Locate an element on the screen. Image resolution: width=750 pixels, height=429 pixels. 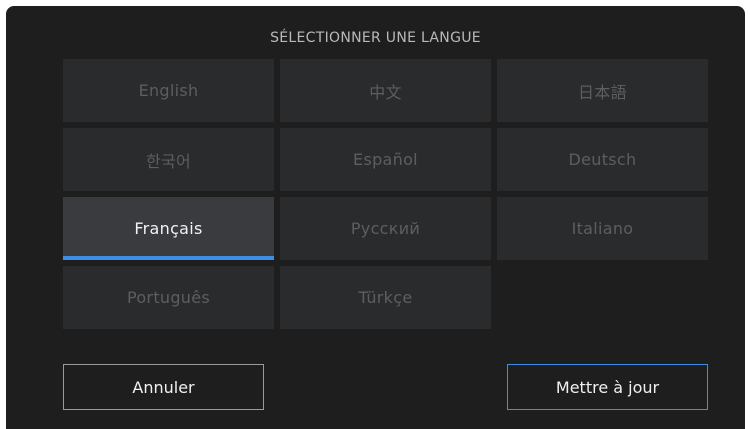
language-option-turkish: Türkçe is located at coordinates (385, 297).